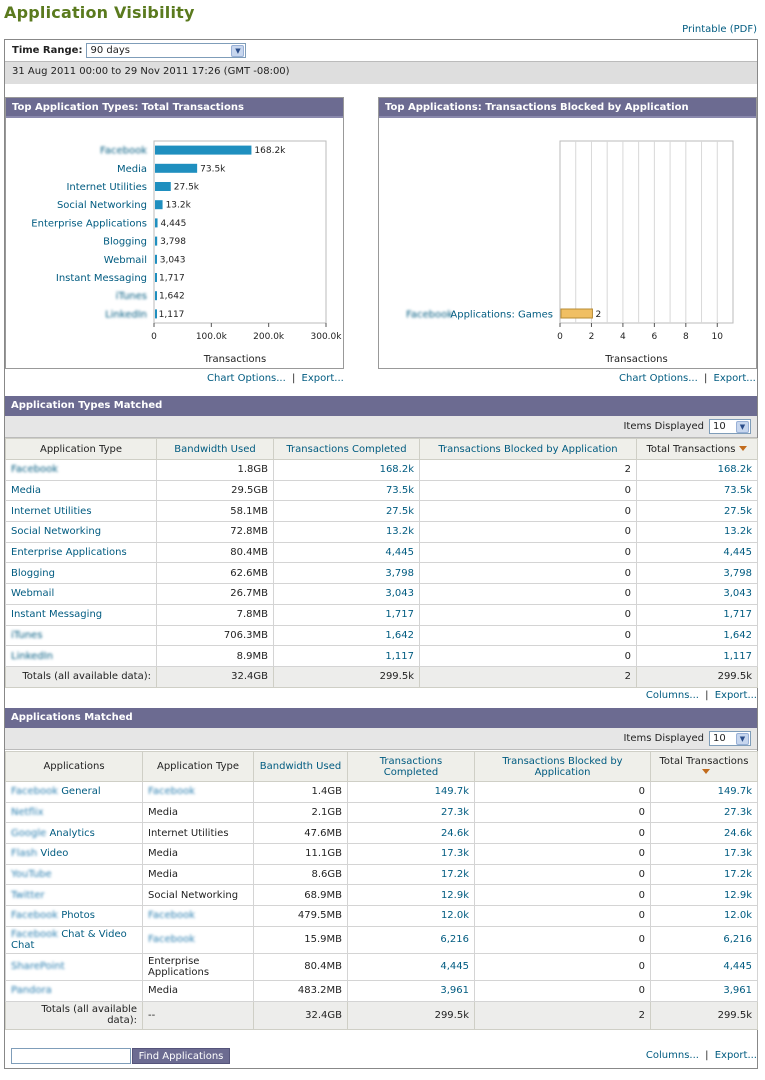  What do you see at coordinates (81, 594) in the screenshot?
I see `app-type-link: Webmail` at bounding box center [81, 594].